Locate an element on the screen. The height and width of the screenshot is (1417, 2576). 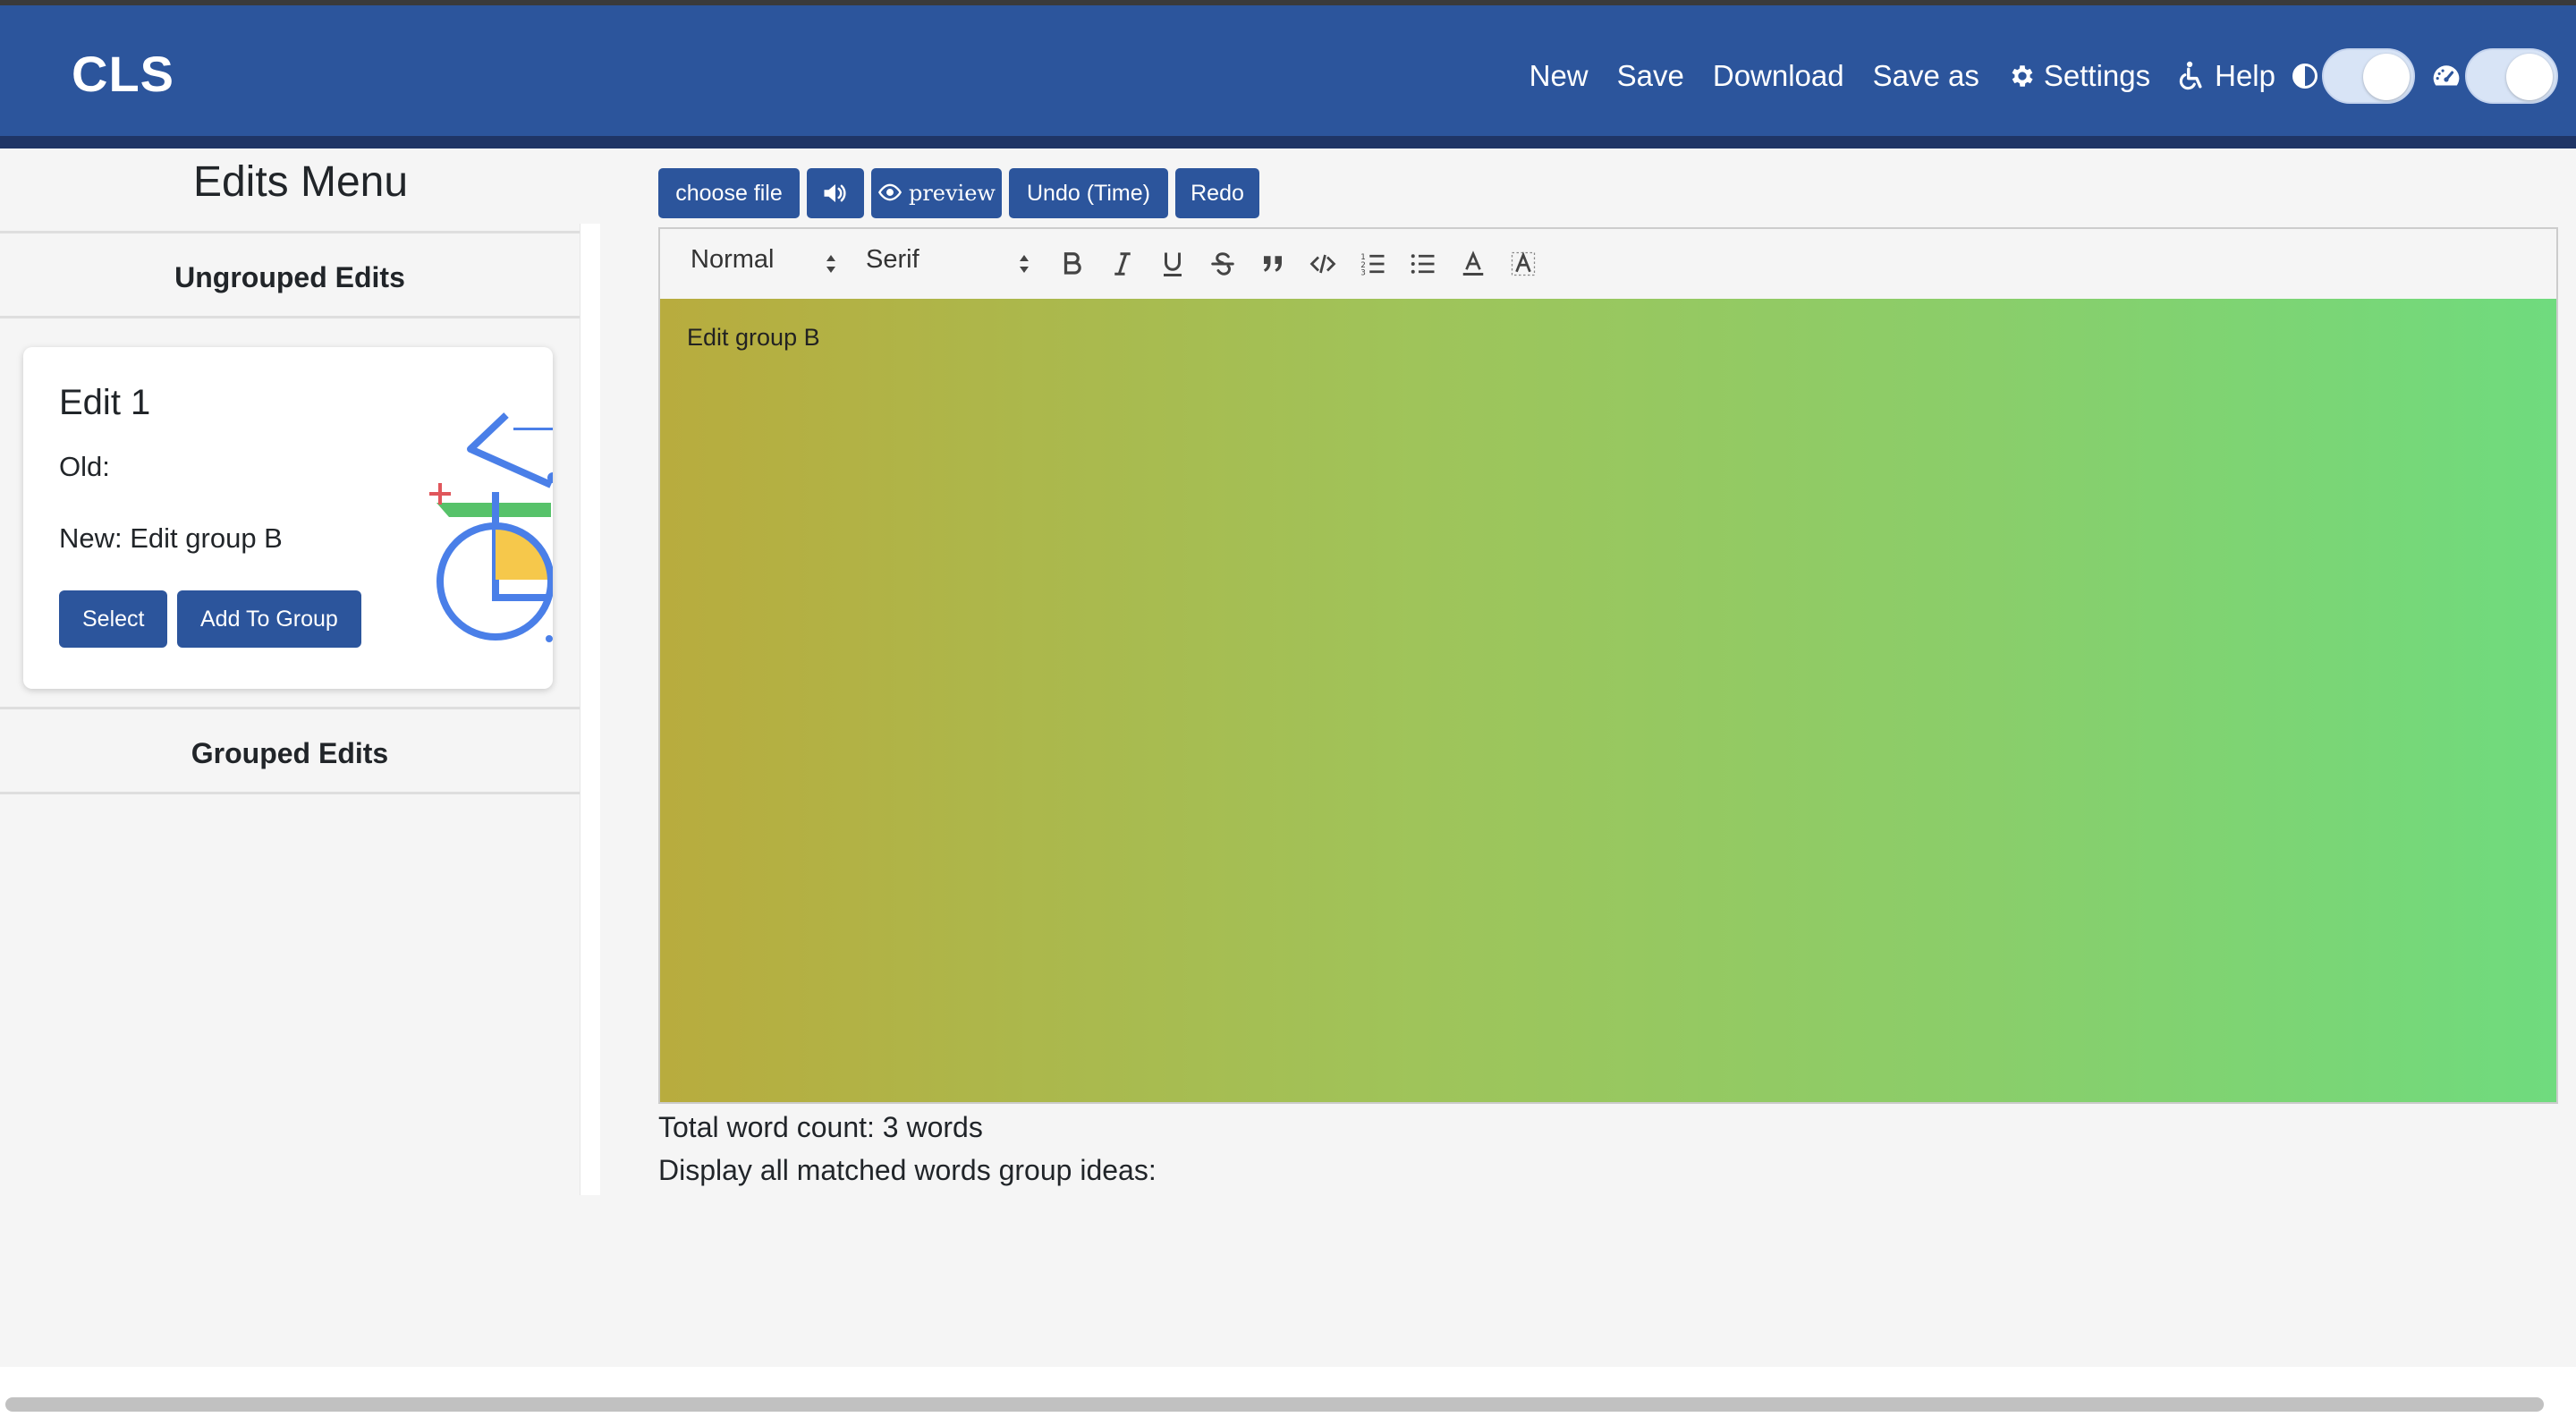
preview-button: preview is located at coordinates (936, 193).